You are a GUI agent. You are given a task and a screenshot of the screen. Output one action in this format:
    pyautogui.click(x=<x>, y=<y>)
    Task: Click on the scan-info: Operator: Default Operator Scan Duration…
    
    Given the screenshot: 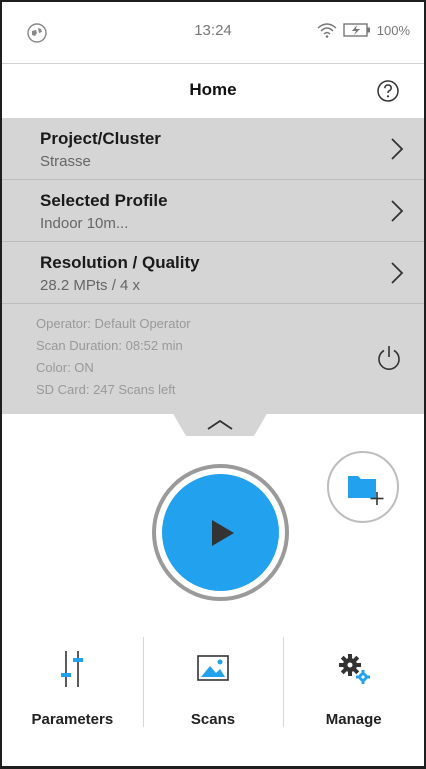 What is the action you would take?
    pyautogui.click(x=213, y=359)
    